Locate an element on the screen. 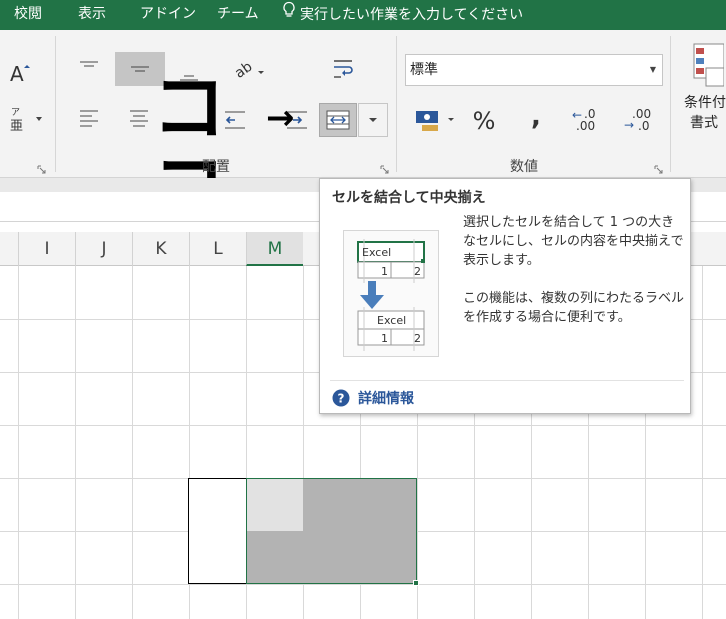  align-left-button is located at coordinates (89, 119).